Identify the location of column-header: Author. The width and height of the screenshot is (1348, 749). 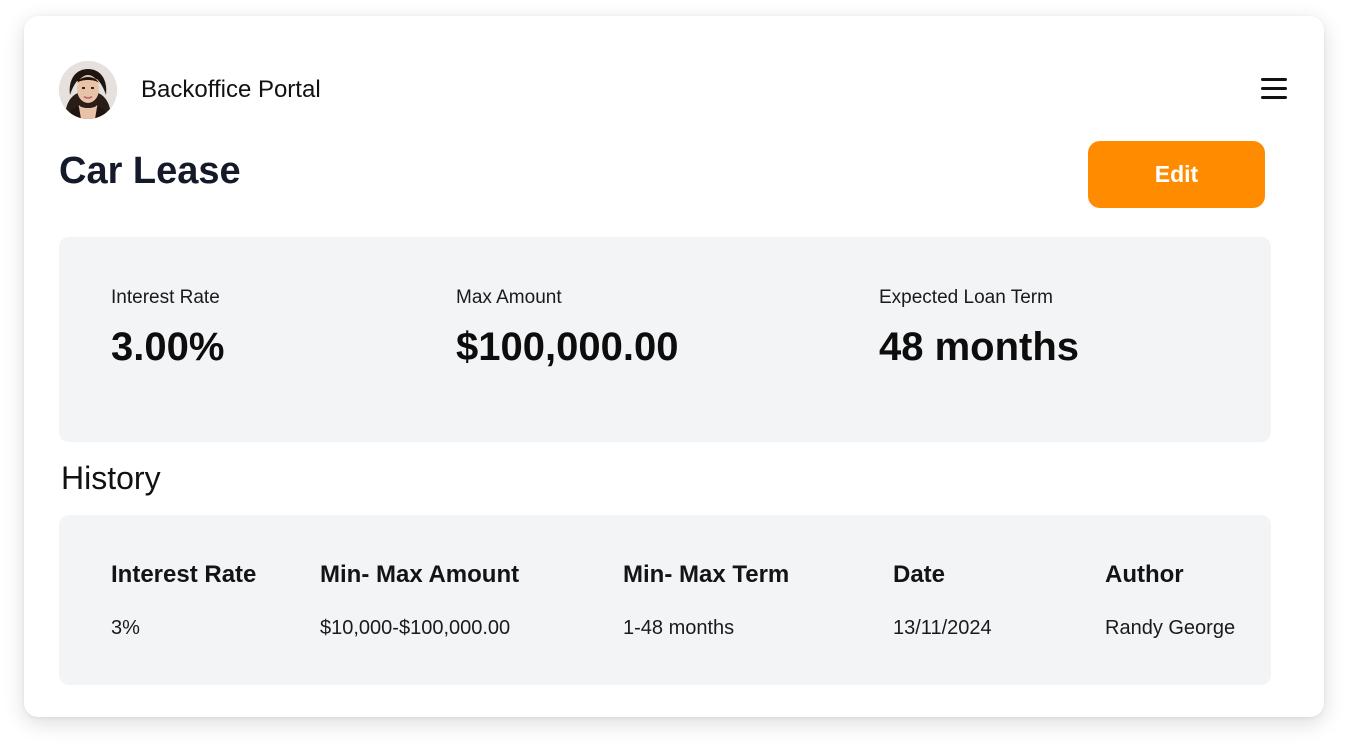
(1144, 574).